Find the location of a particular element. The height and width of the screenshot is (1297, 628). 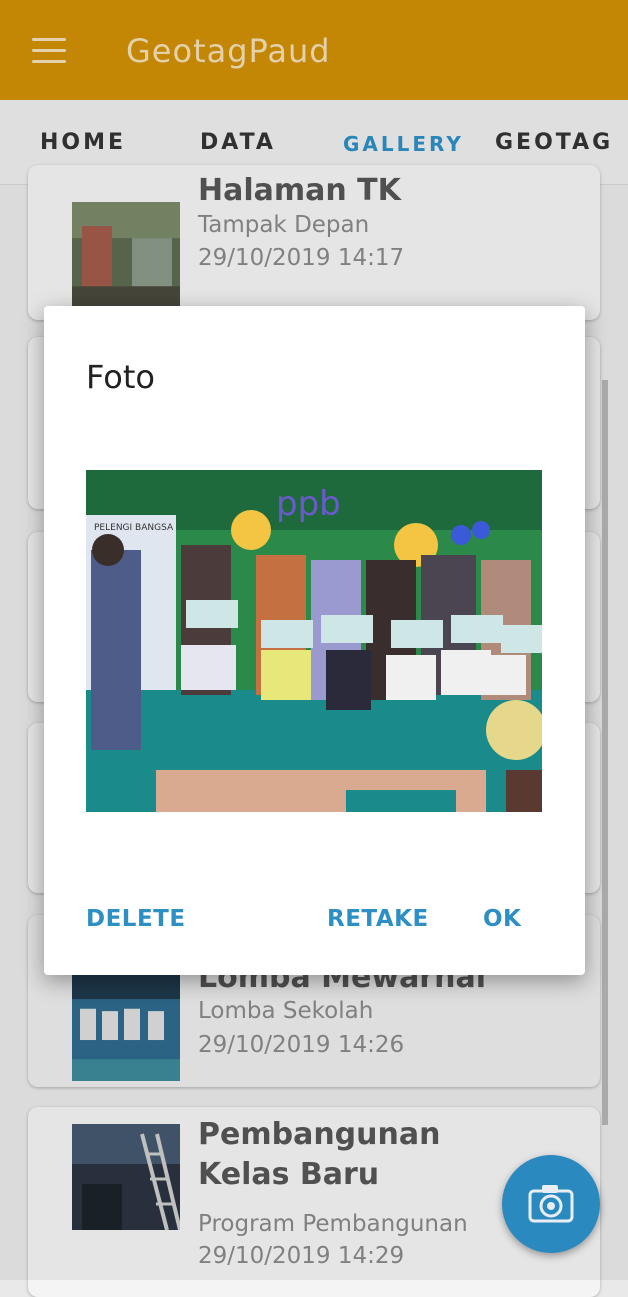

retake-button: RETAKE is located at coordinates (378, 919).